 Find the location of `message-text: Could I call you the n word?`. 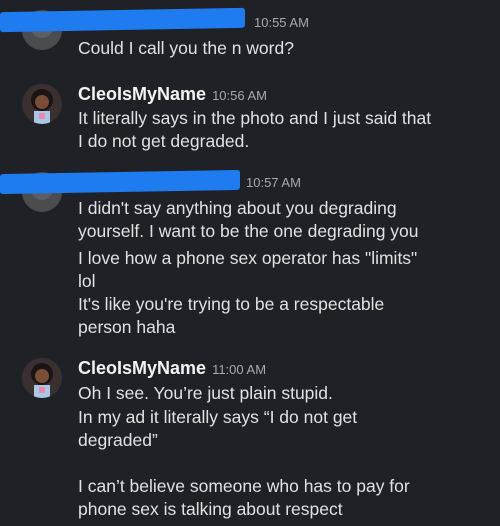

message-text: Could I call you the n word? is located at coordinates (186, 48).